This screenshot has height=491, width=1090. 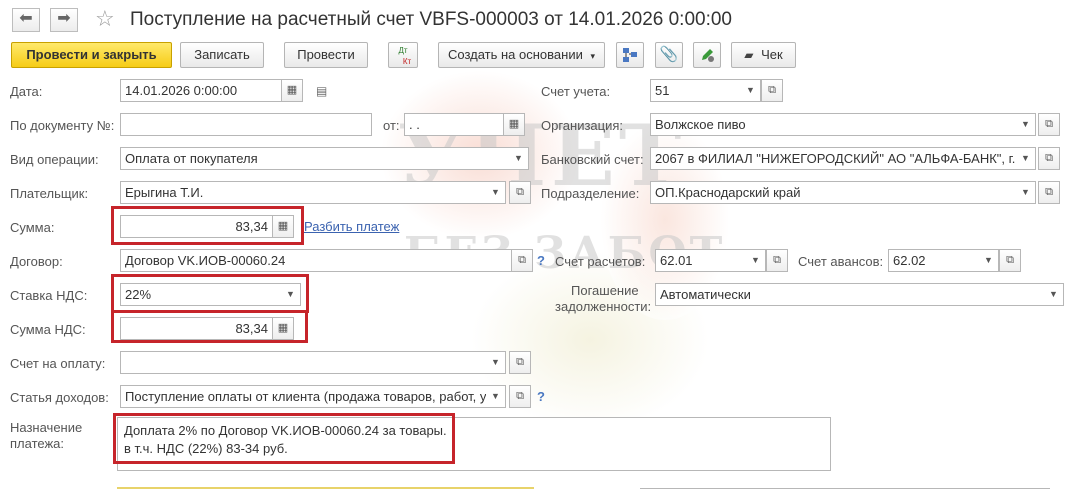 What do you see at coordinates (600, 261) in the screenshot?
I see `settle-account-label: Счет расчетов:` at bounding box center [600, 261].